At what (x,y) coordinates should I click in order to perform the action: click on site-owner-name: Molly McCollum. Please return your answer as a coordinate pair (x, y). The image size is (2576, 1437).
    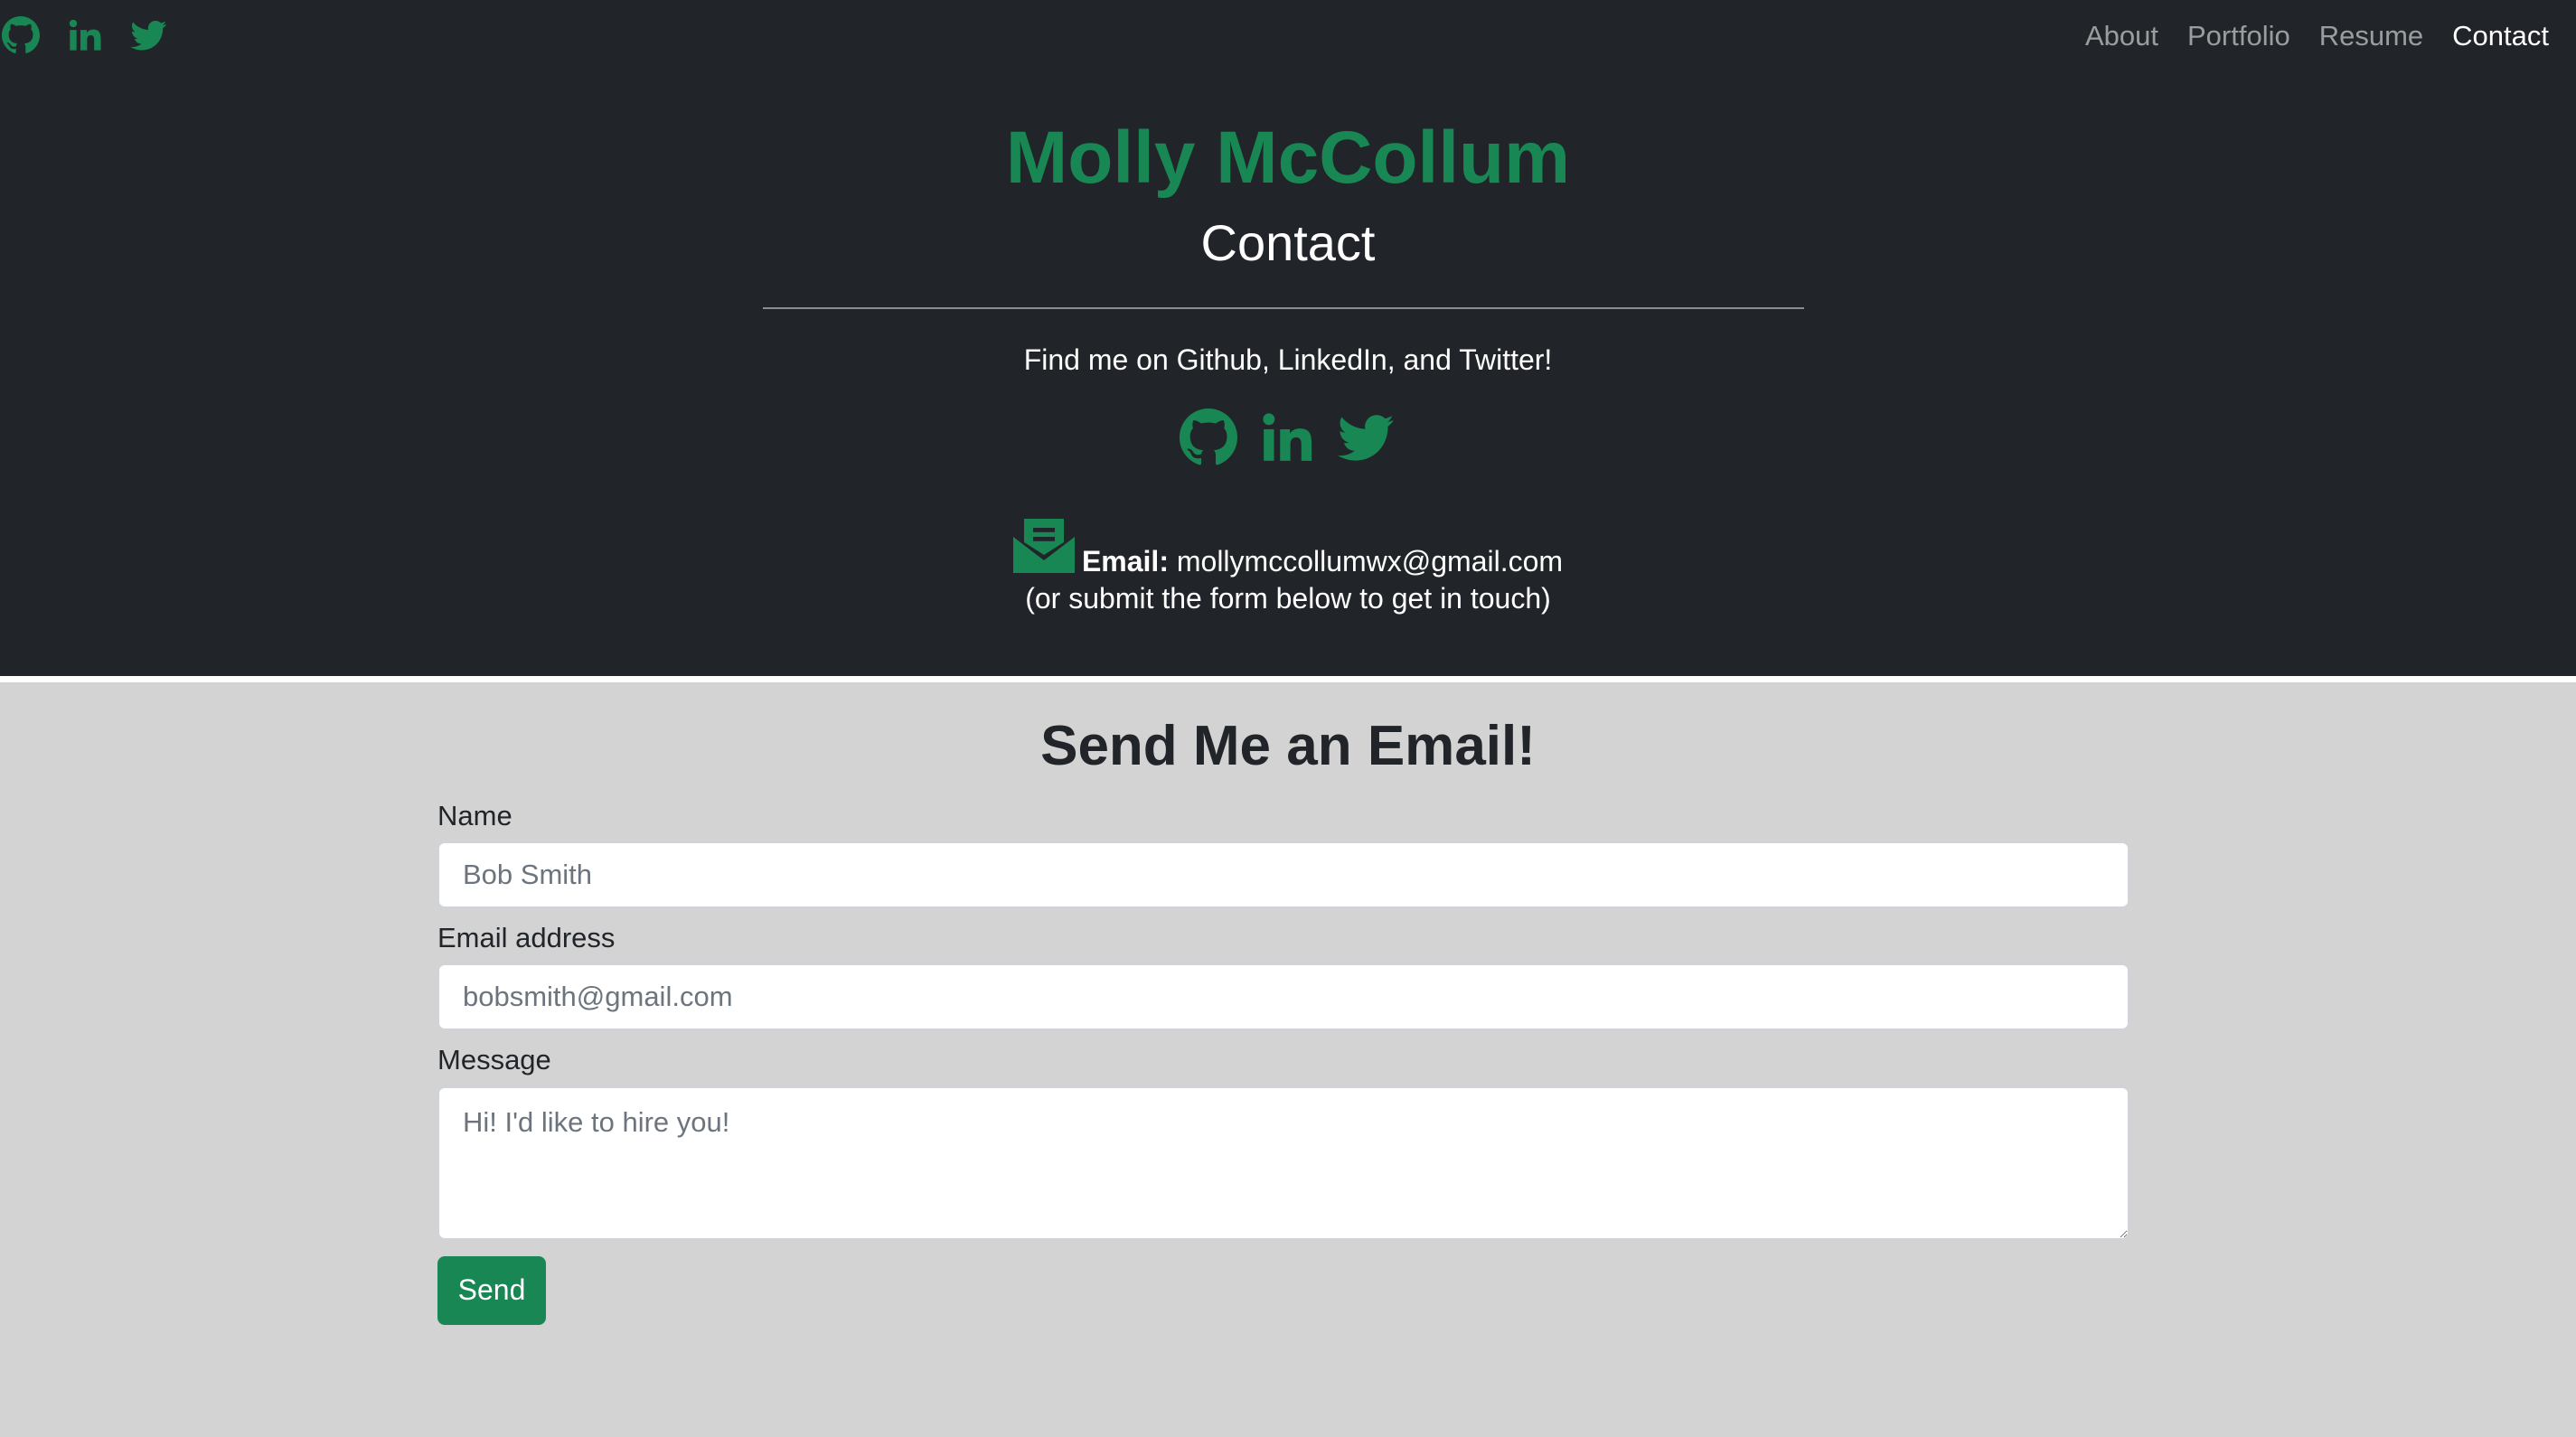
    Looking at the image, I should click on (1288, 158).